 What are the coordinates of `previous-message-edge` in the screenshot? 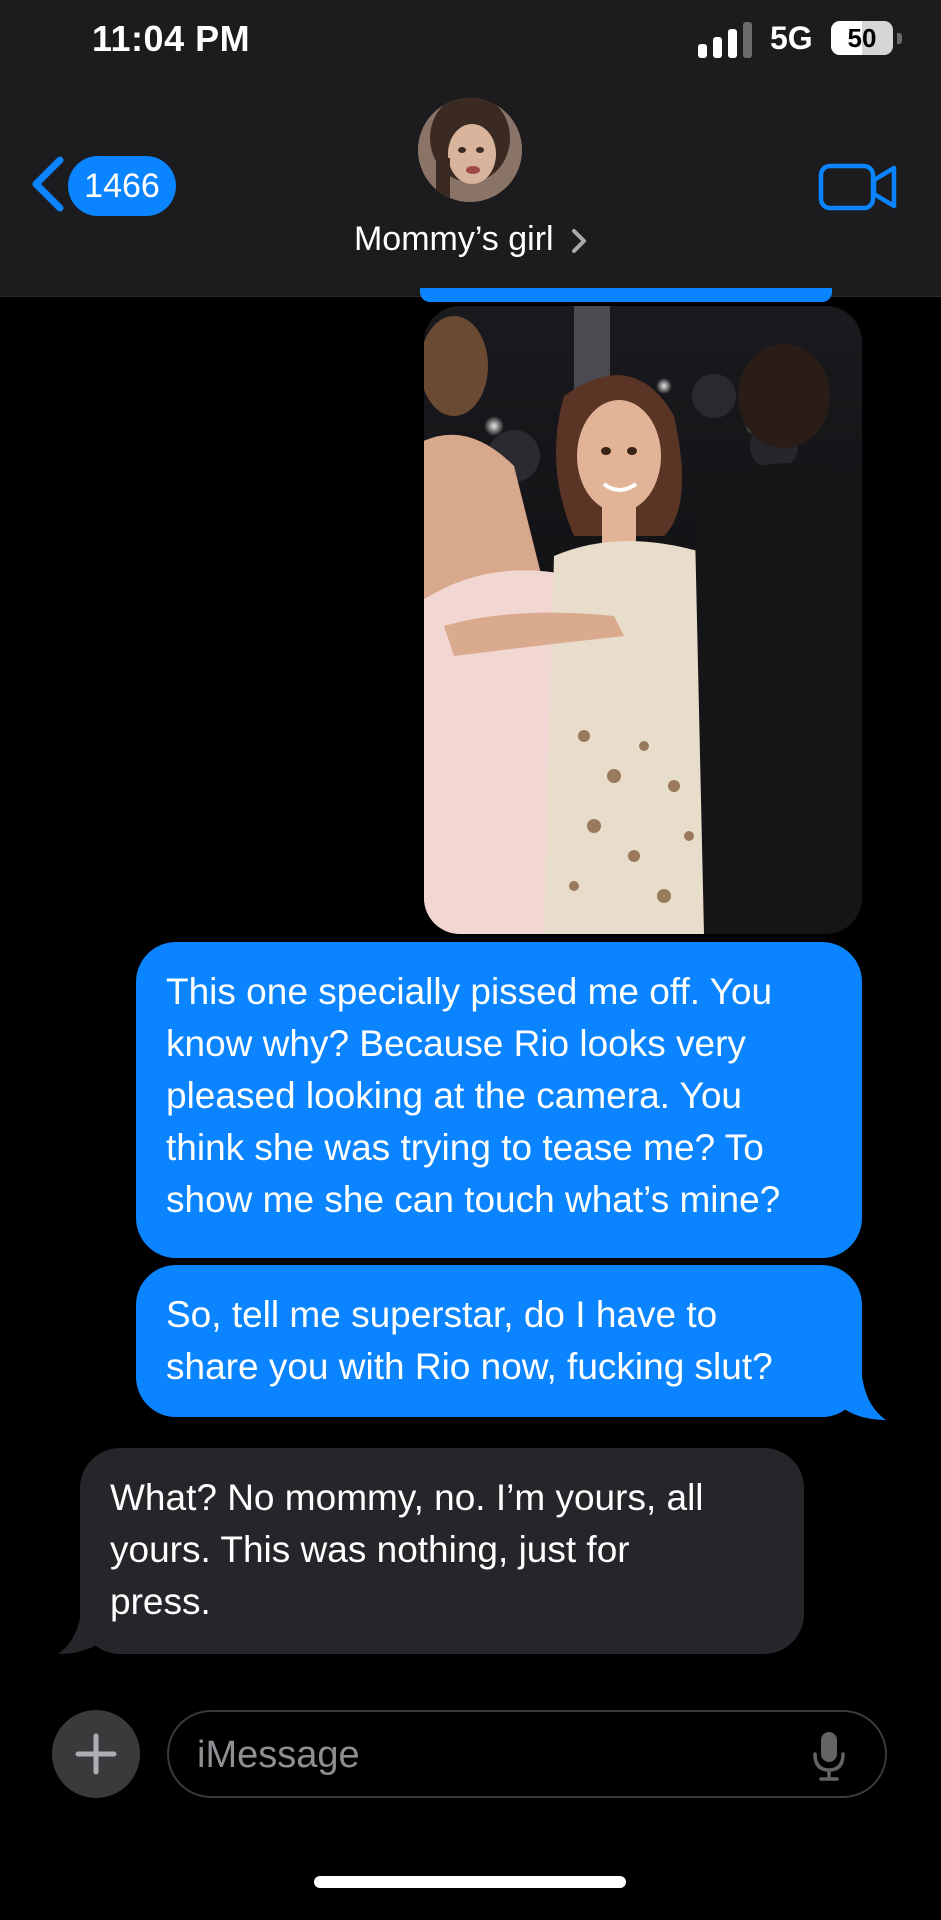 It's located at (626, 295).